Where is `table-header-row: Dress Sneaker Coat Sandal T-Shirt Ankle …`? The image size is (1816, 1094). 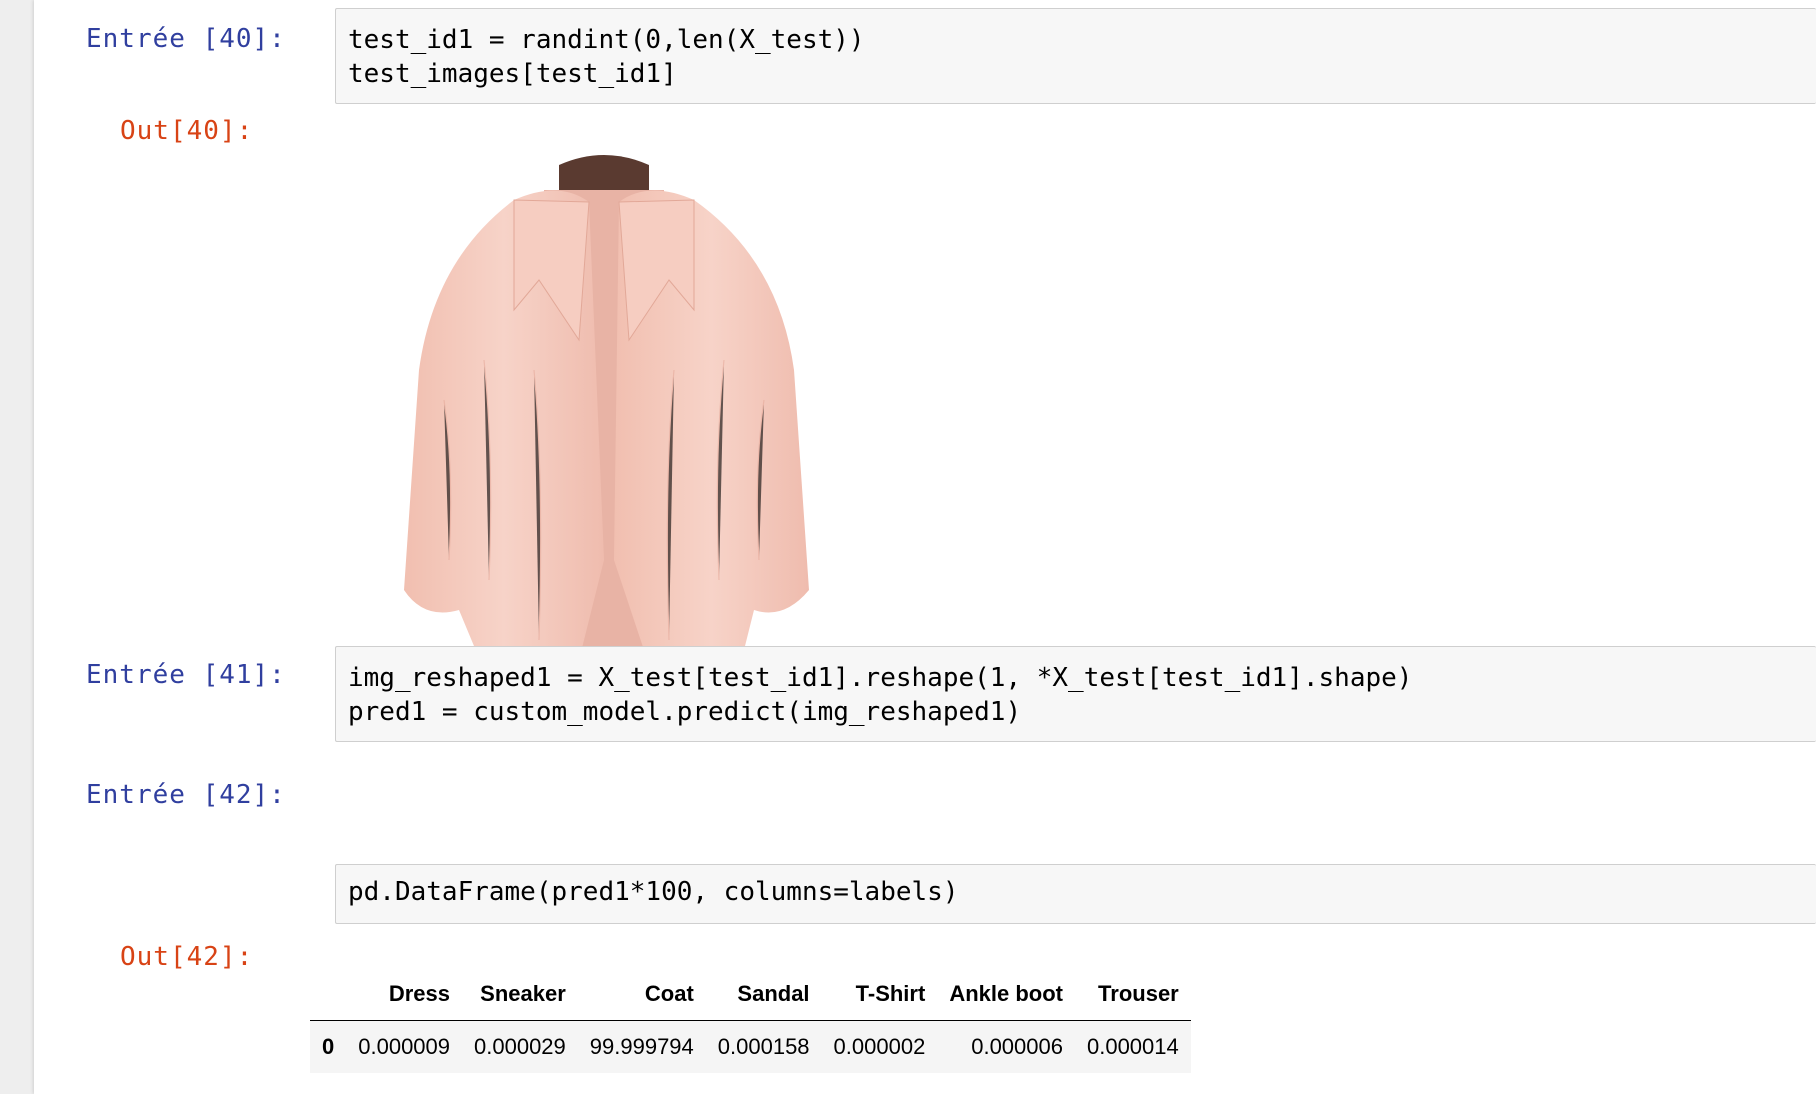
table-header-row: Dress Sneaker Coat Sandal T-Shirt Ankle … is located at coordinates (750, 994).